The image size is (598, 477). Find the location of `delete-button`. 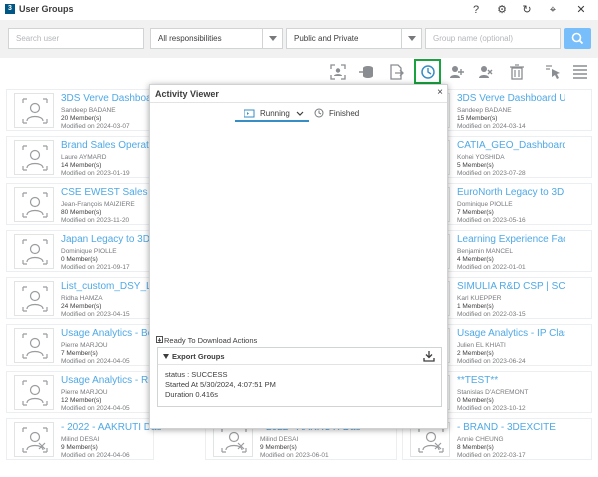

delete-button is located at coordinates (517, 72).